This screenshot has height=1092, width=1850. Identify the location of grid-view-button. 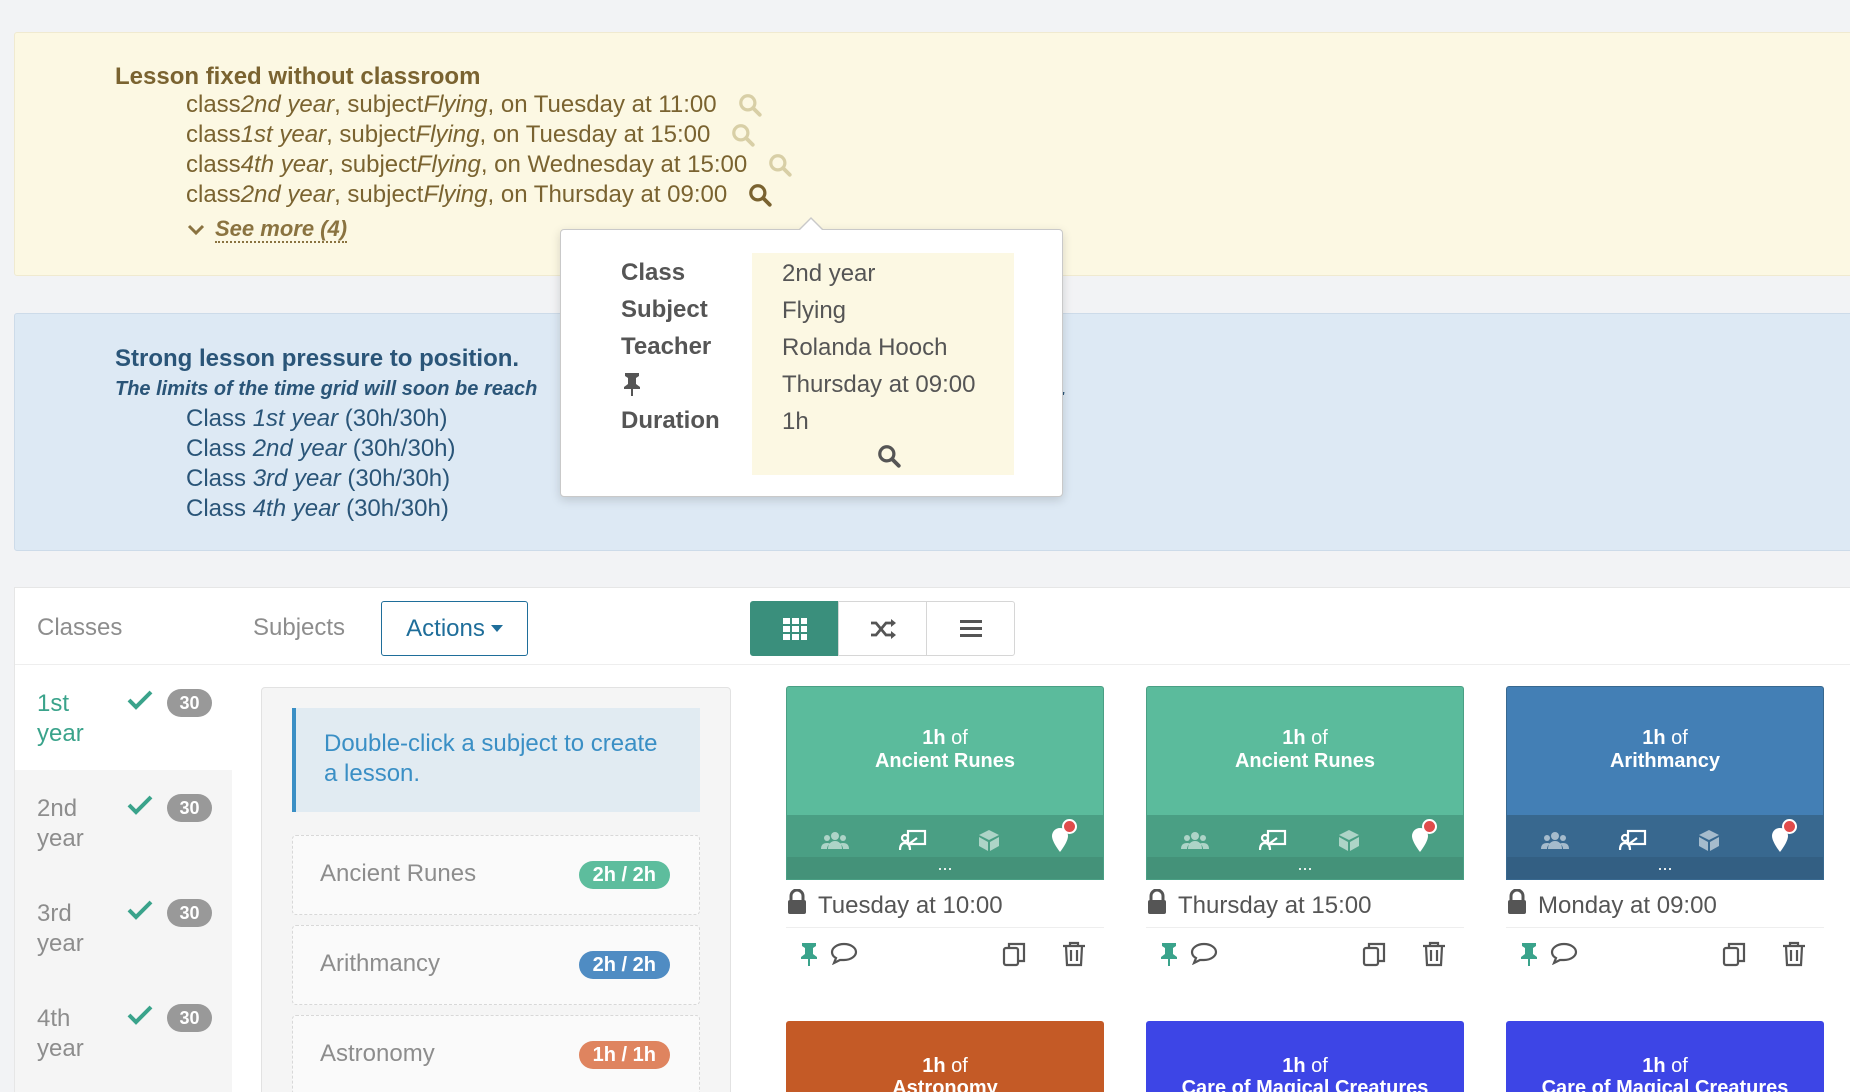
(794, 628).